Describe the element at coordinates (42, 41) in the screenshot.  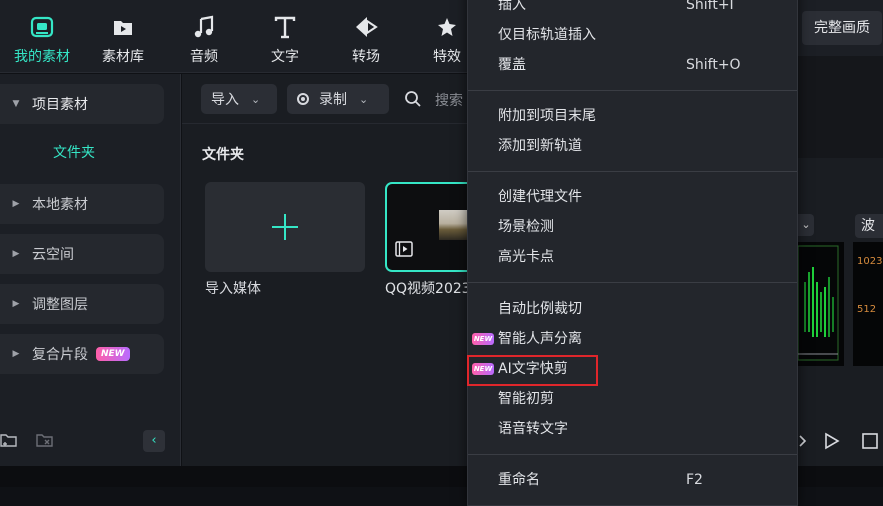
I see `tab-my-media: 我的素材` at that location.